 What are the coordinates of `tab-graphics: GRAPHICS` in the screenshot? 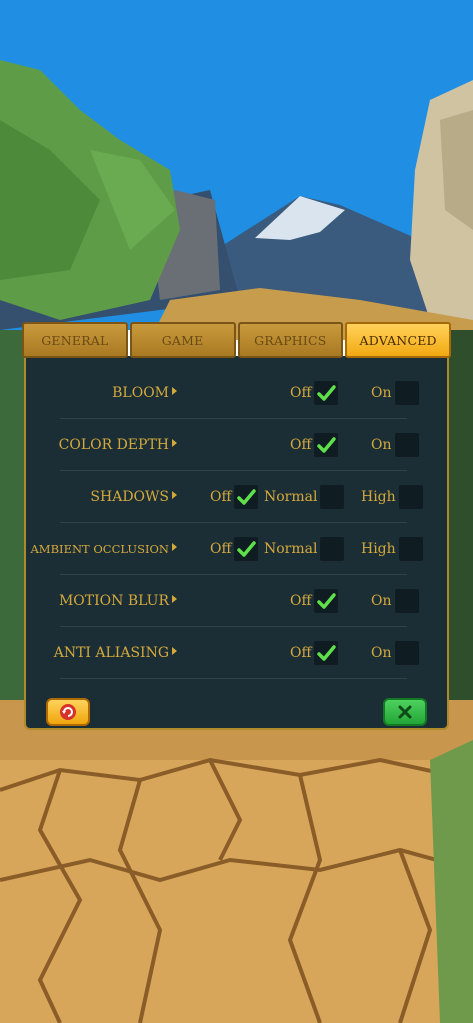 It's located at (290, 340).